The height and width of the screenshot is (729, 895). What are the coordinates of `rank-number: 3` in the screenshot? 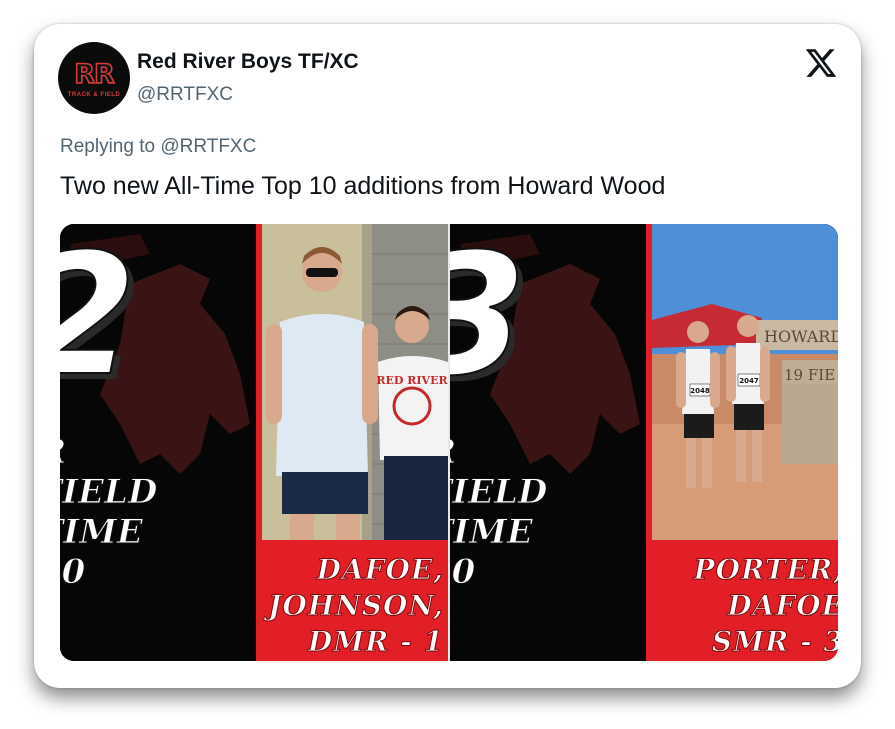 It's located at (489, 315).